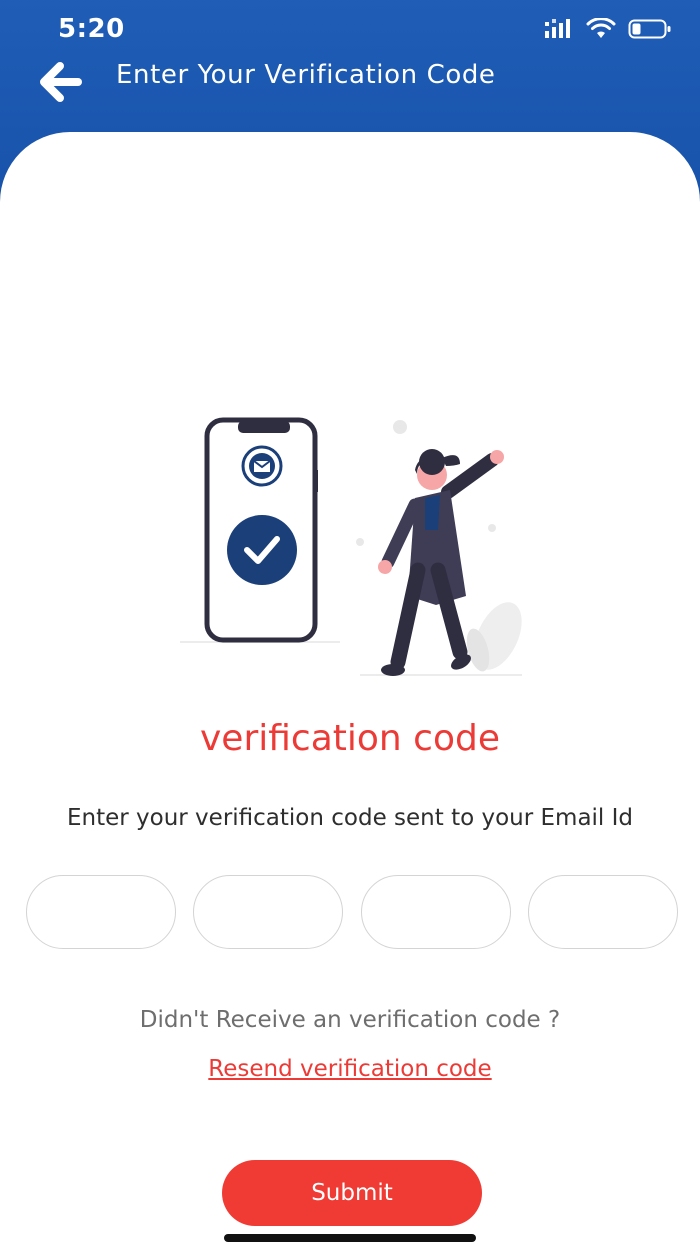 The height and width of the screenshot is (1244, 700). I want to click on otp-digit-4-input, so click(602, 912).